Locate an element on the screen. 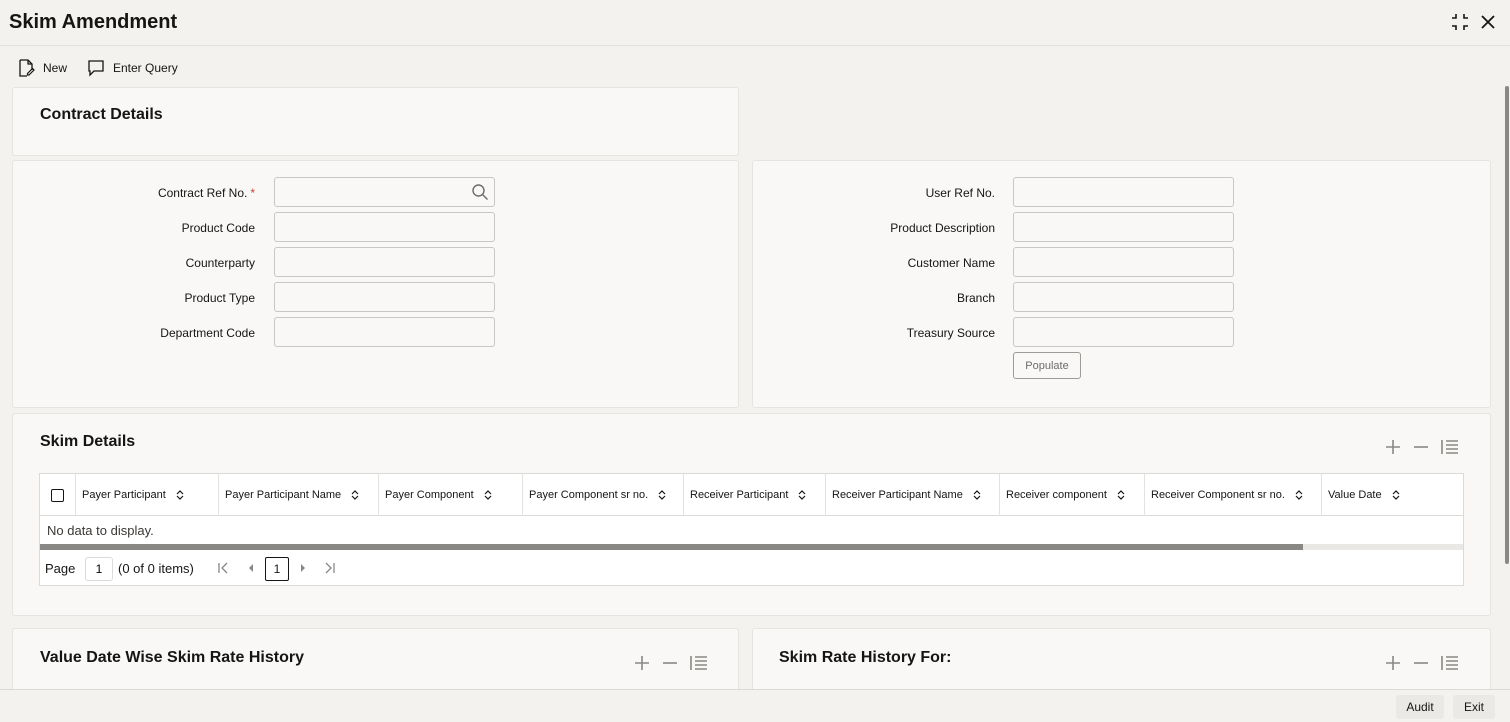 This screenshot has height=722, width=1510. new-document-icon is located at coordinates (27, 68).